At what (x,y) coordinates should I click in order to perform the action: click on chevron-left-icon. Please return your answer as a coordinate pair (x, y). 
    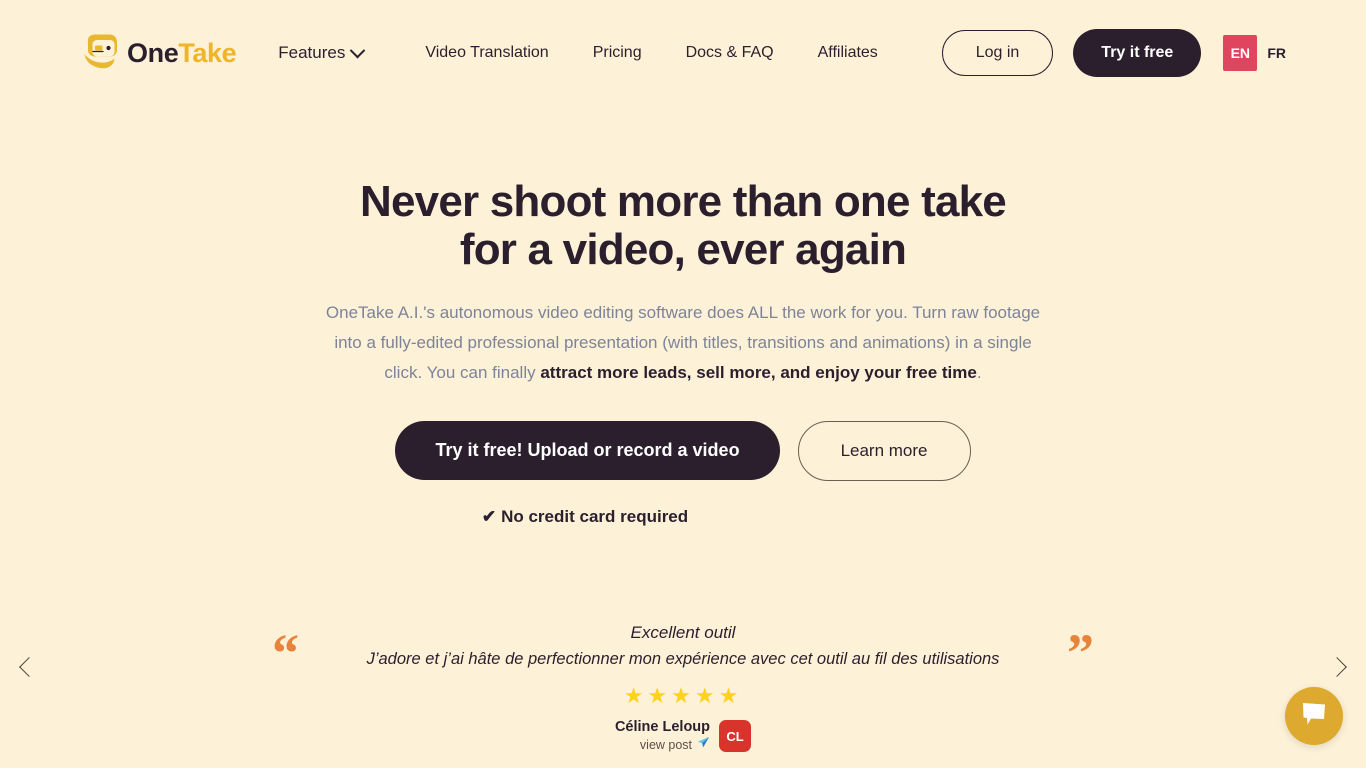
    Looking at the image, I should click on (29, 667).